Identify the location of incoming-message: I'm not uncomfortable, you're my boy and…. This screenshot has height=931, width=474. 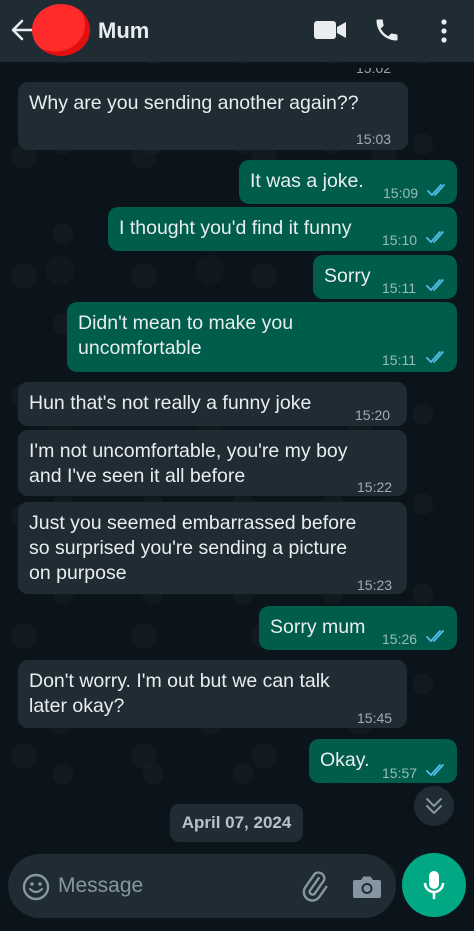
(212, 463).